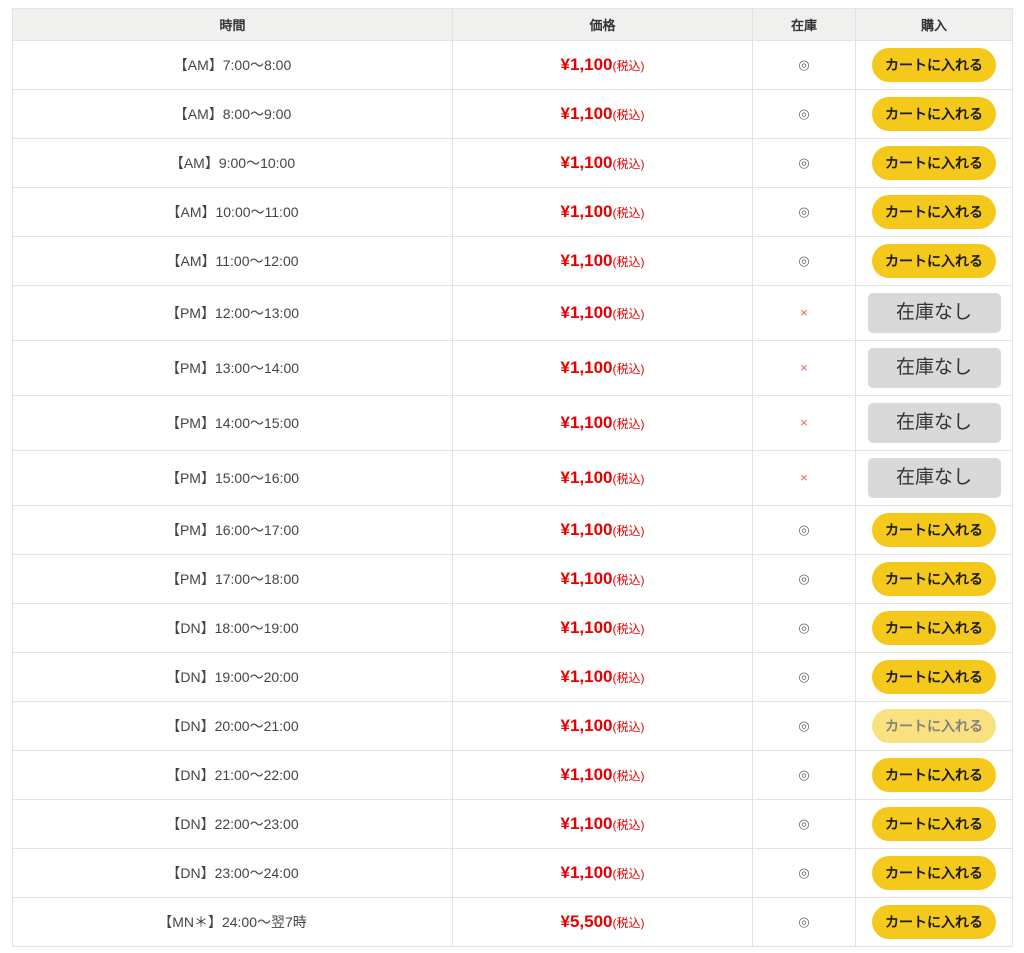 This screenshot has width=1024, height=953. Describe the element at coordinates (232, 24) in the screenshot. I see `column-header-time: 時間` at that location.